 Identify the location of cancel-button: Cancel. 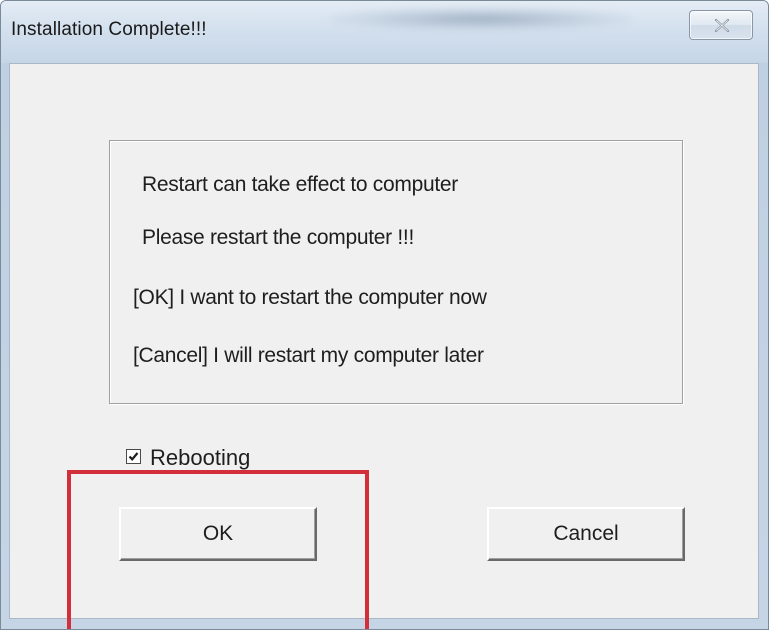
(586, 534).